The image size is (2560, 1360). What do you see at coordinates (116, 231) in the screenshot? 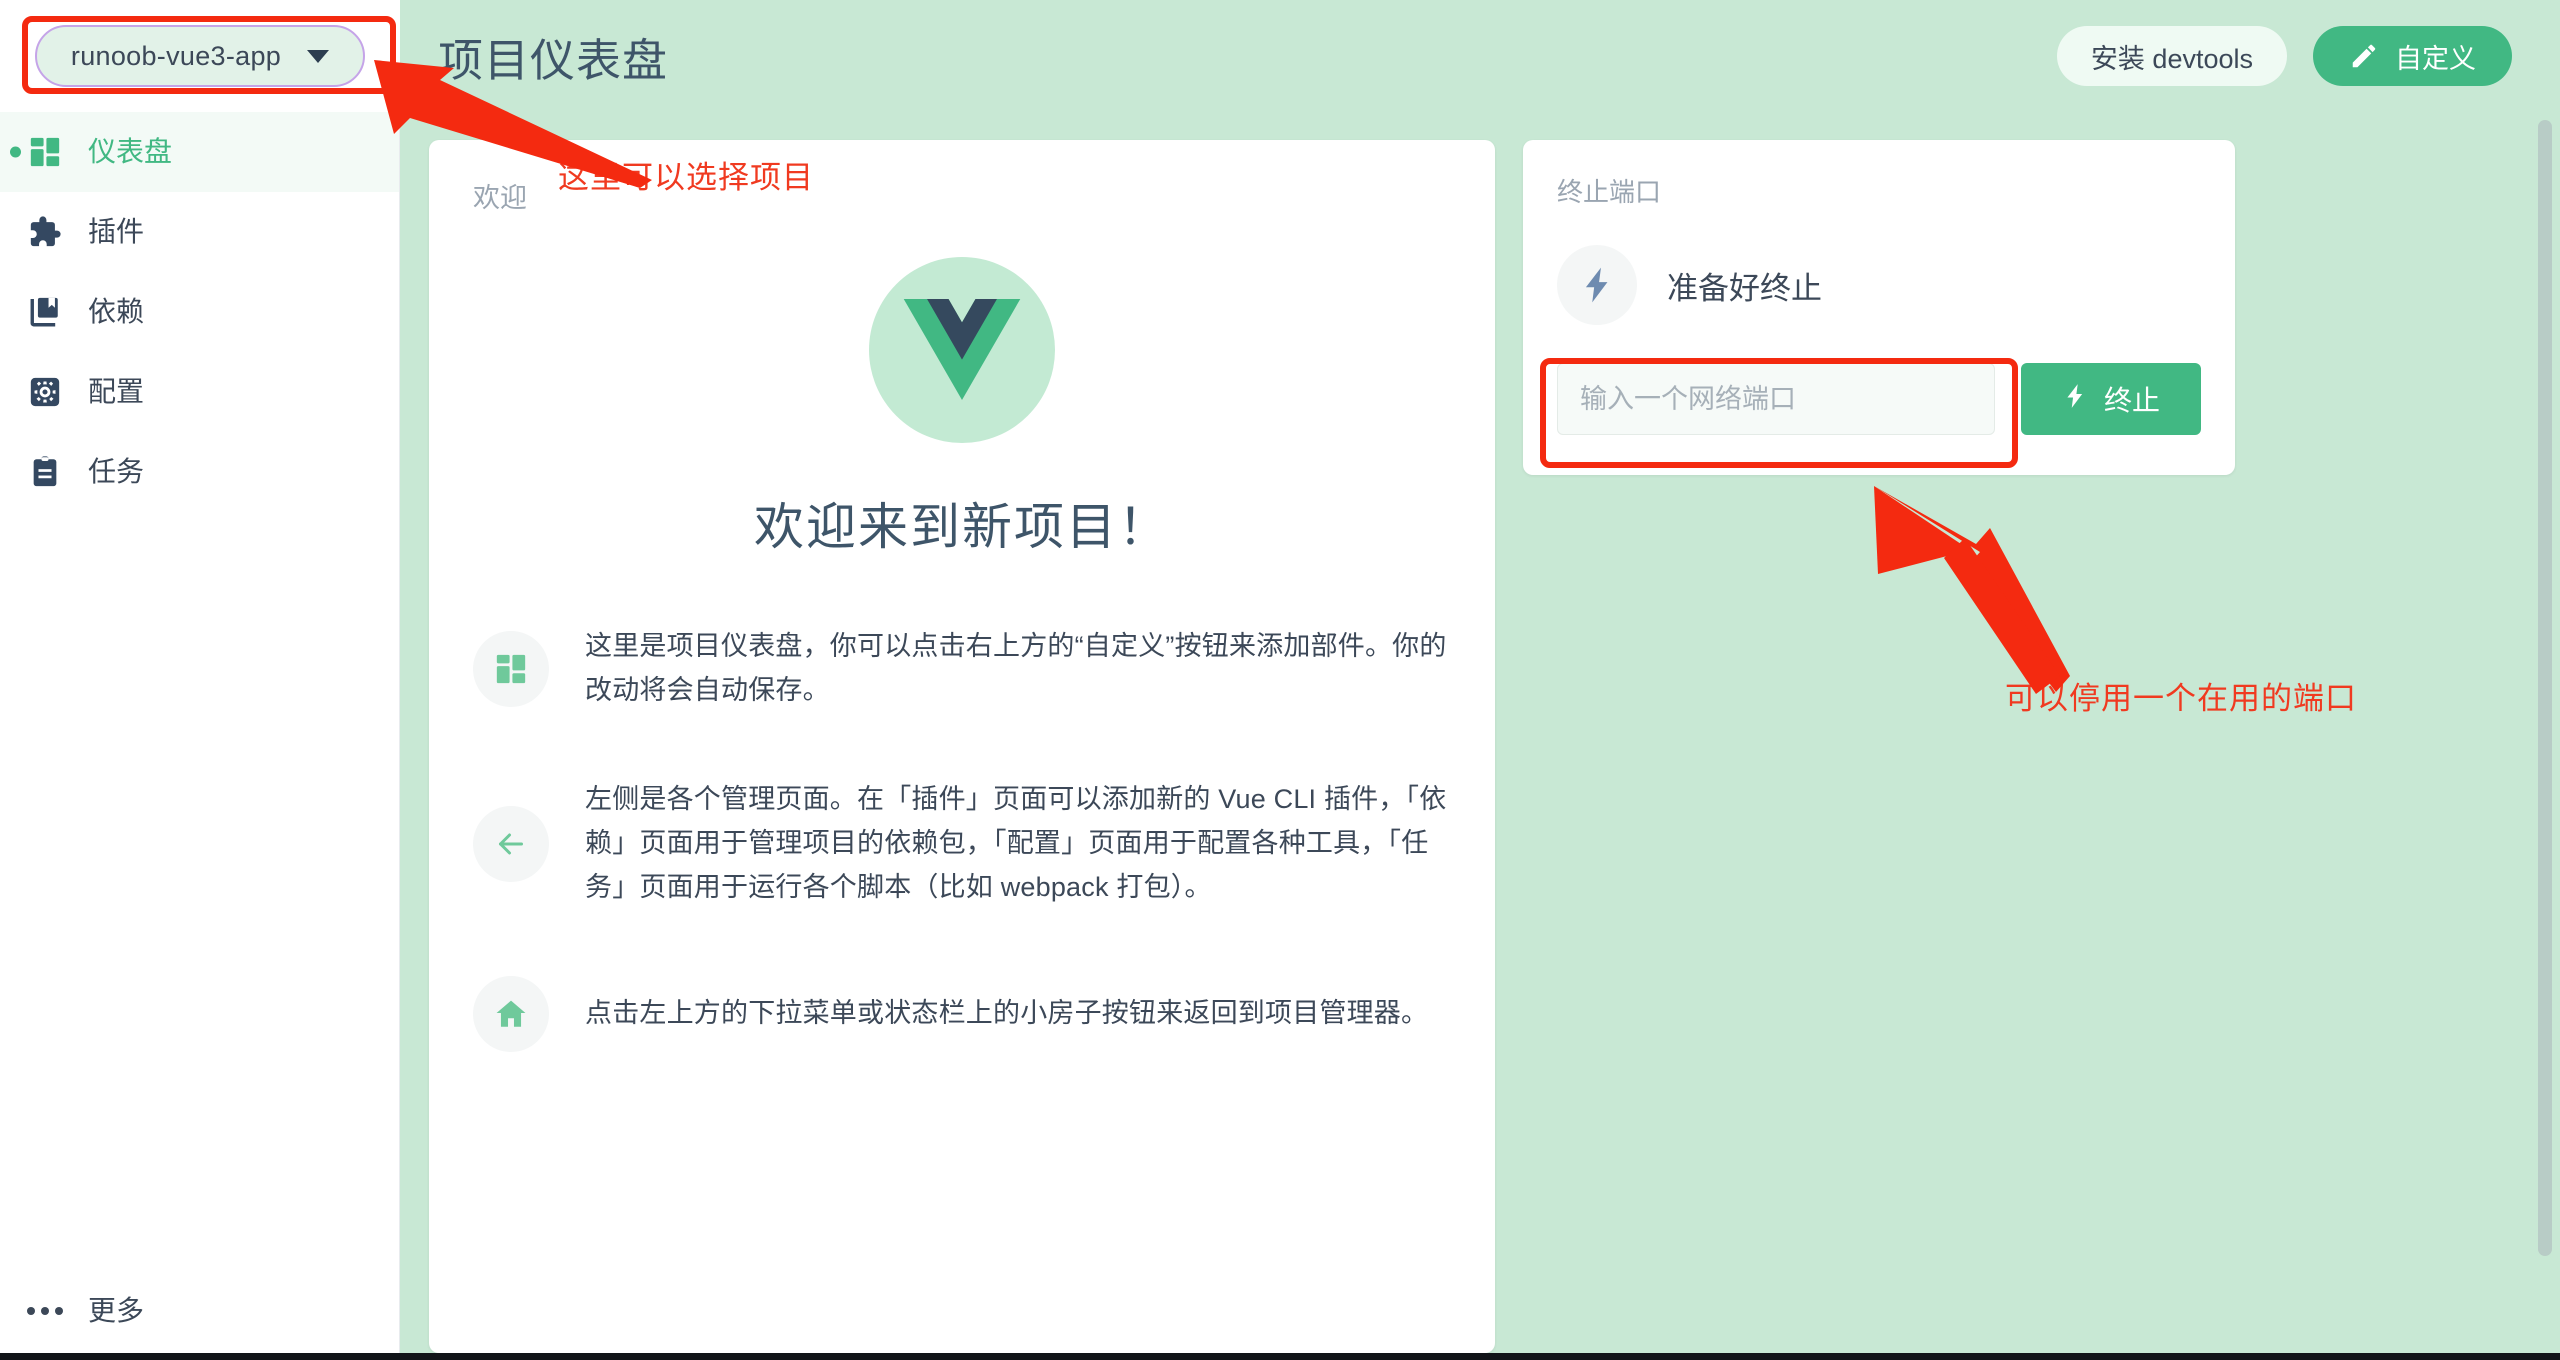
I see `sidebar-item-label: 插件` at bounding box center [116, 231].